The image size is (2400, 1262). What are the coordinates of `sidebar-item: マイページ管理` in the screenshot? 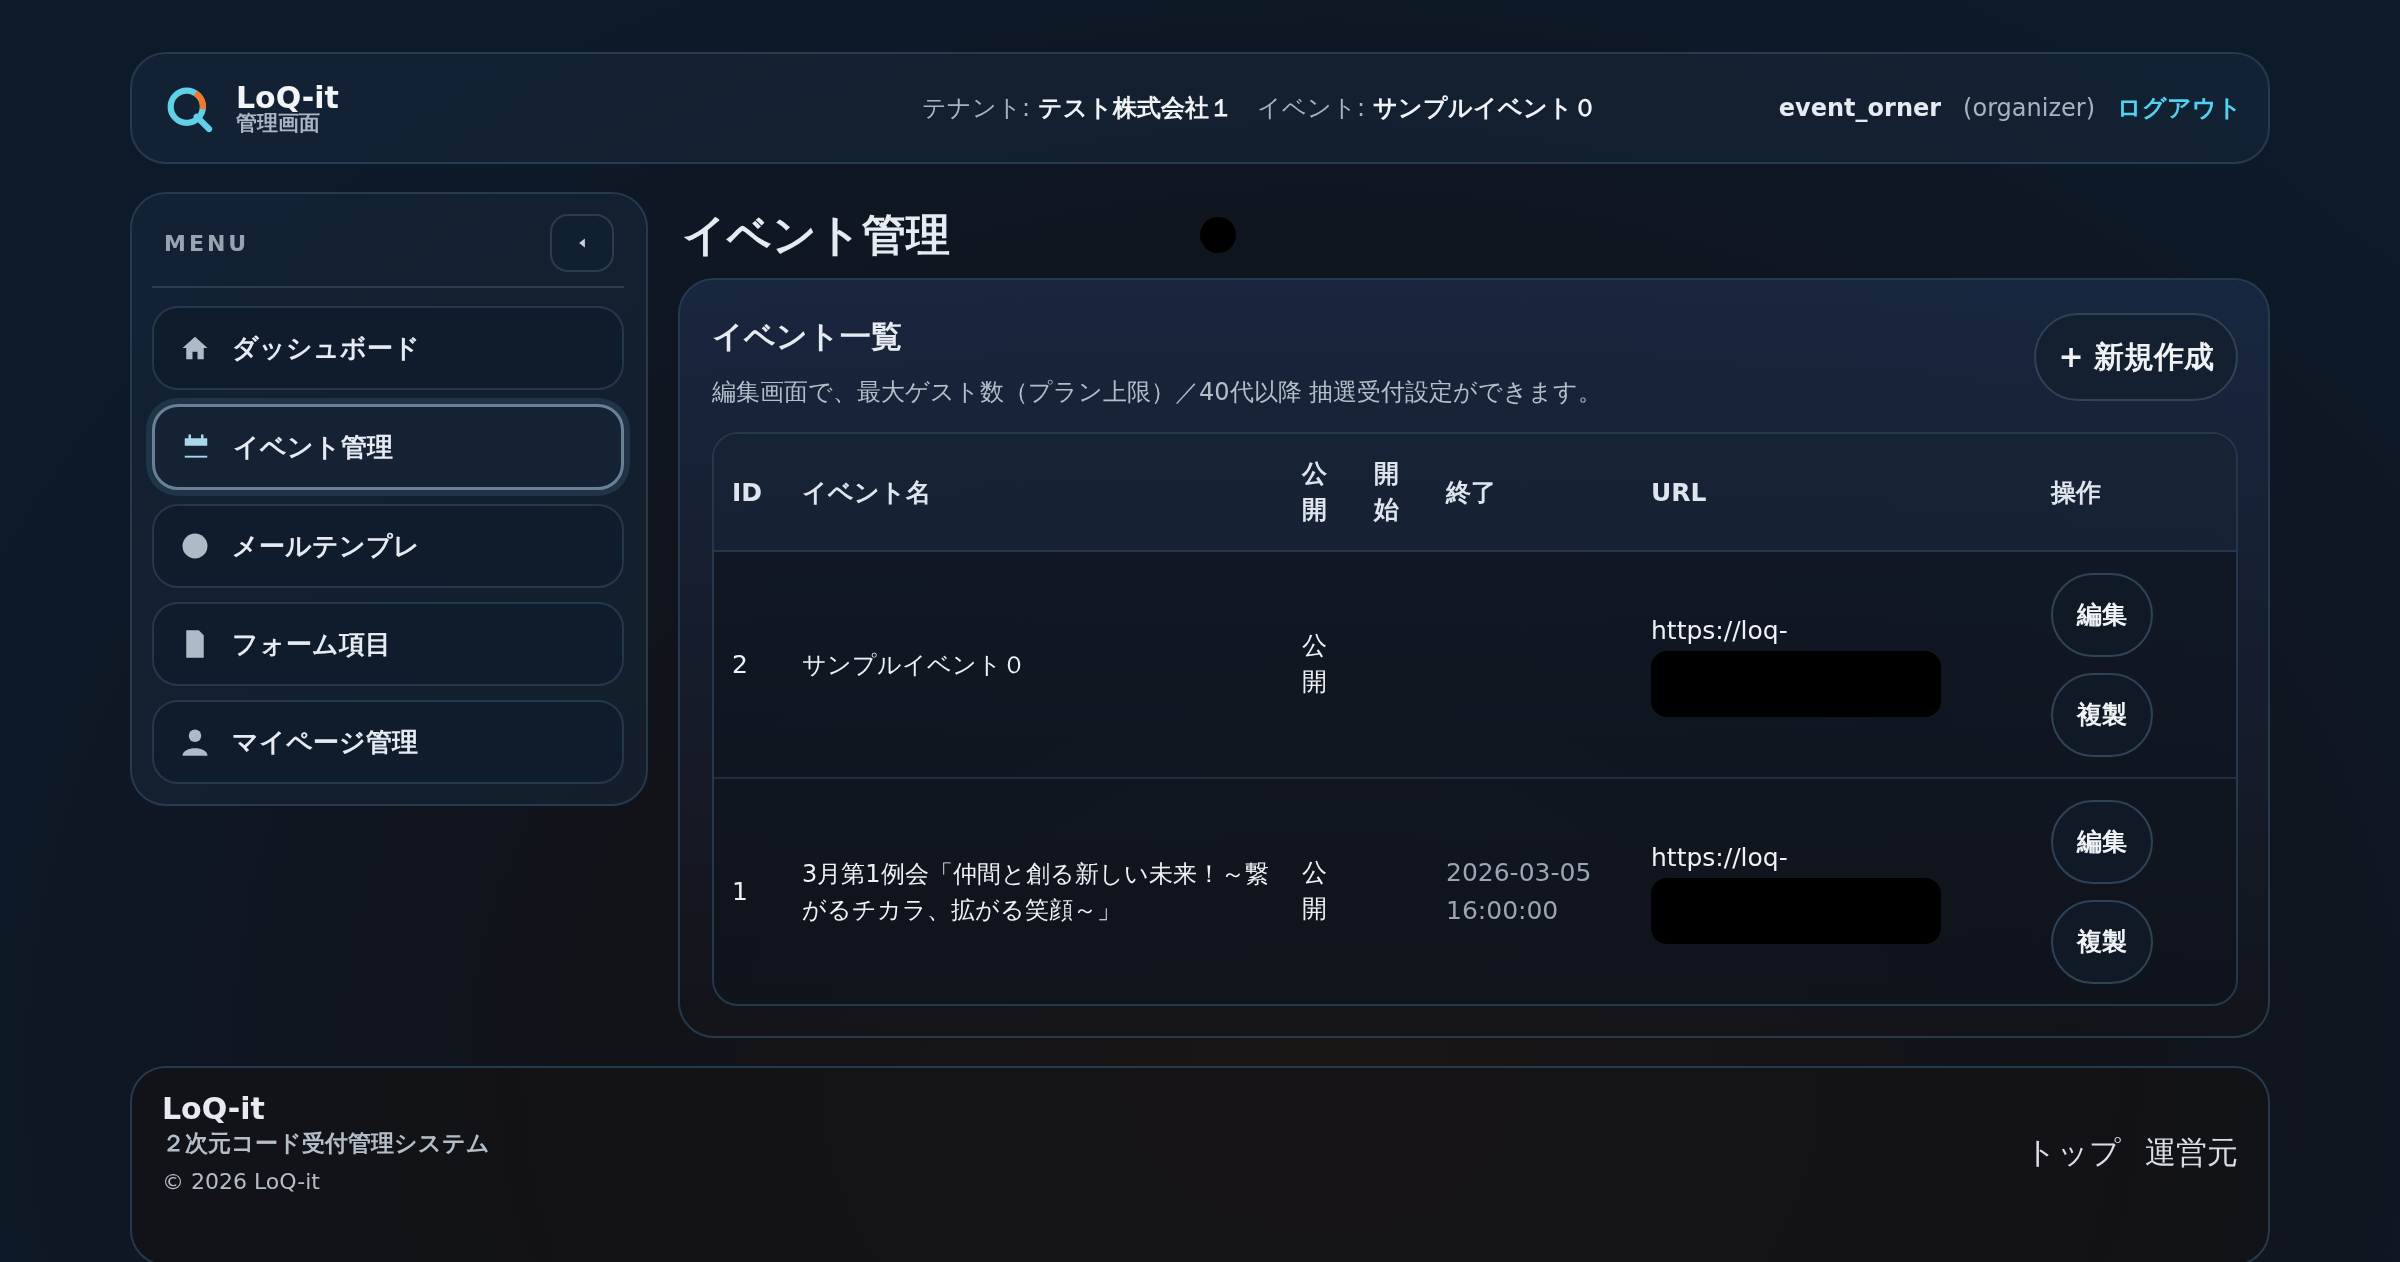 It's located at (388, 742).